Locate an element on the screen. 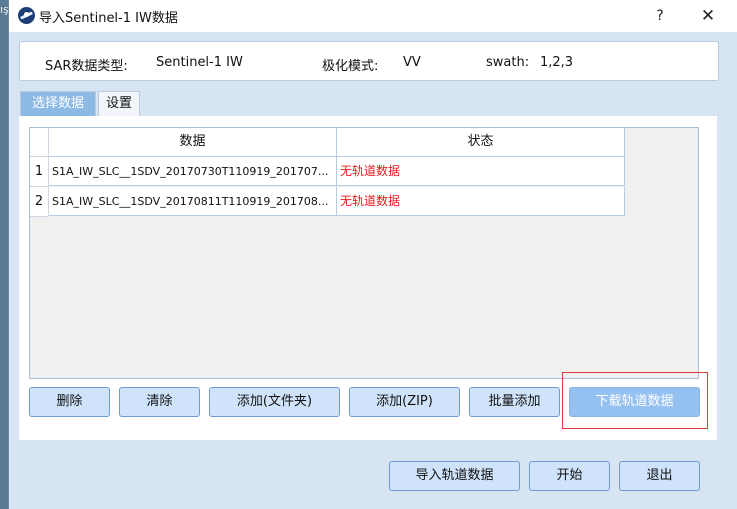 This screenshot has height=509, width=737. help-button: ? is located at coordinates (660, 16).